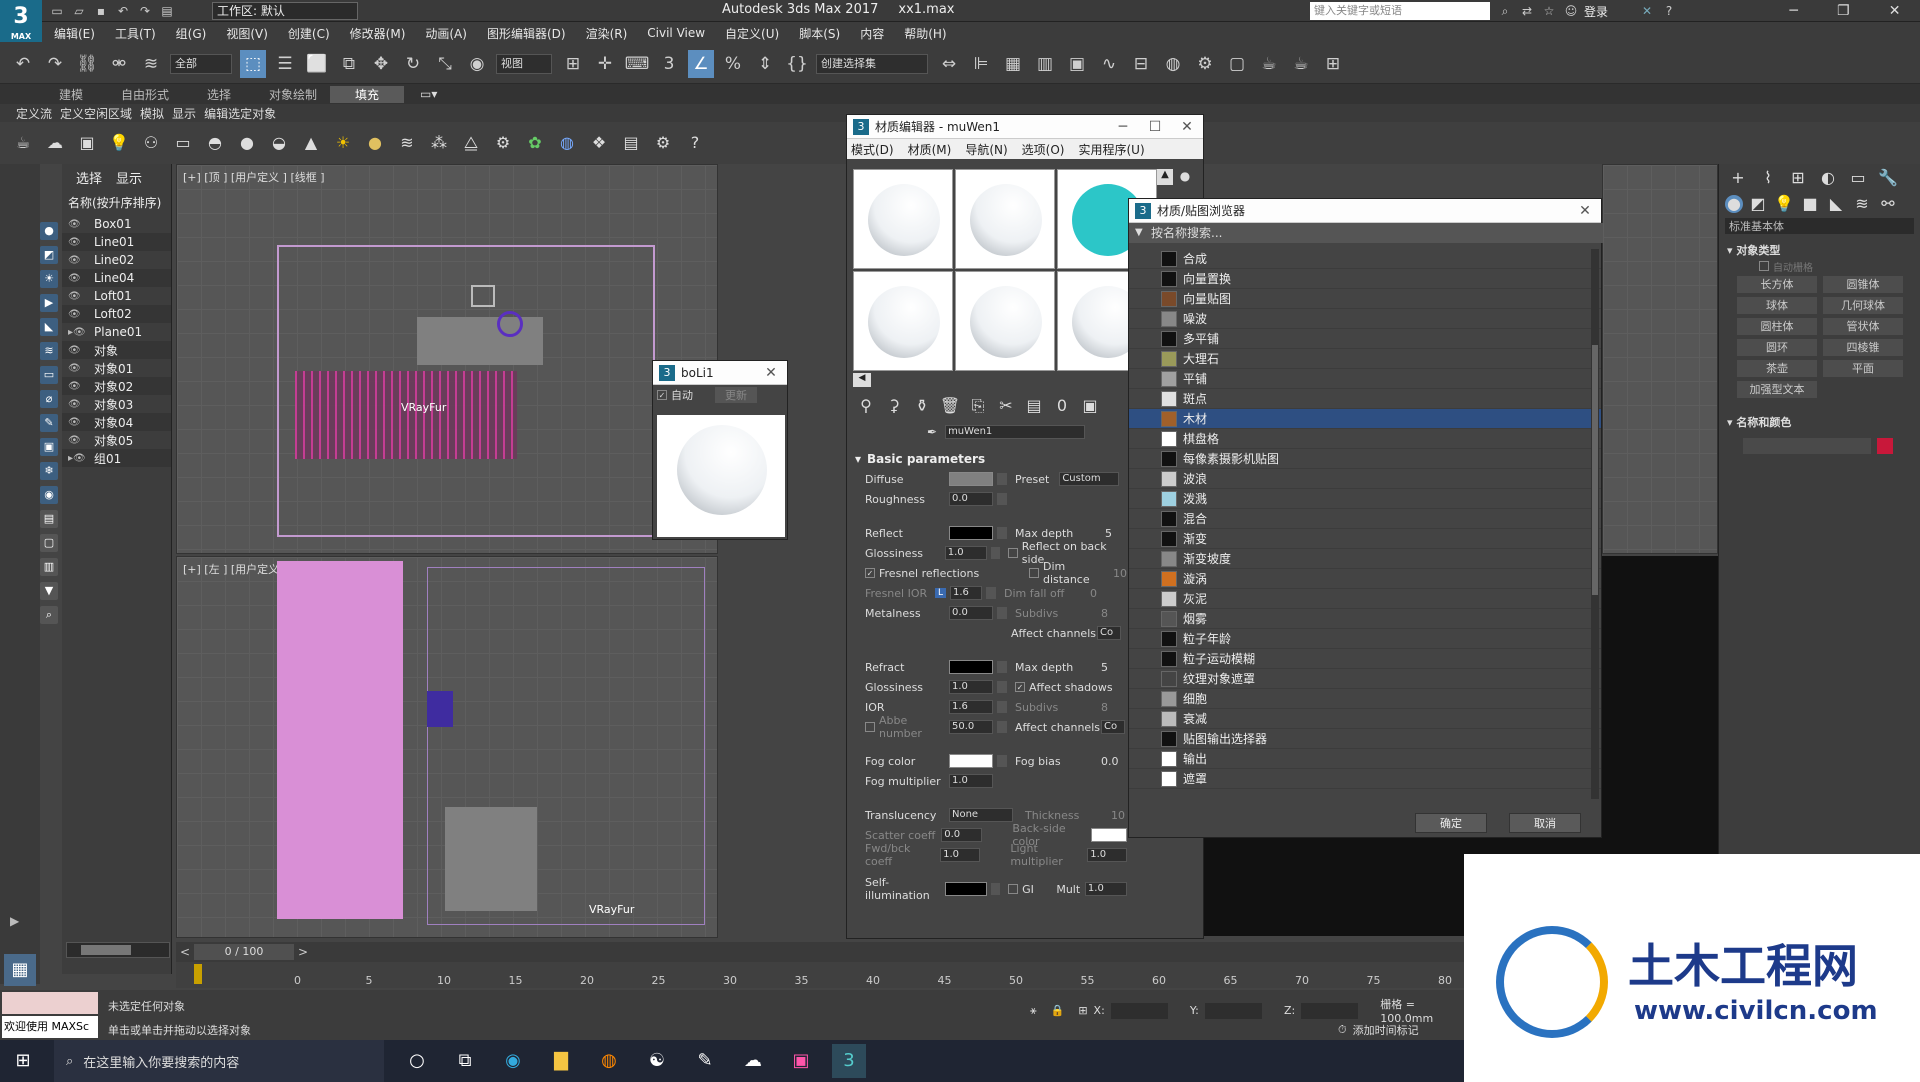  I want to click on align-icon: ⊫, so click(981, 64).